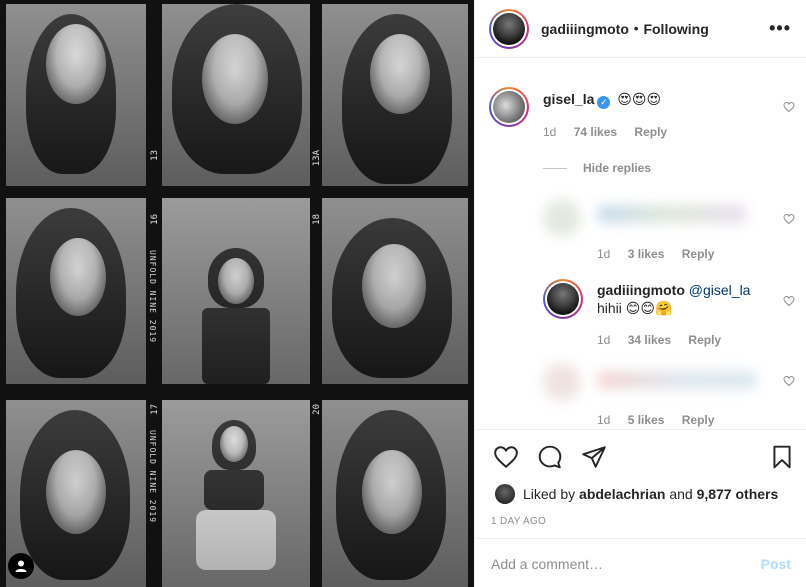  I want to click on comment-username: gisel_la, so click(568, 99).